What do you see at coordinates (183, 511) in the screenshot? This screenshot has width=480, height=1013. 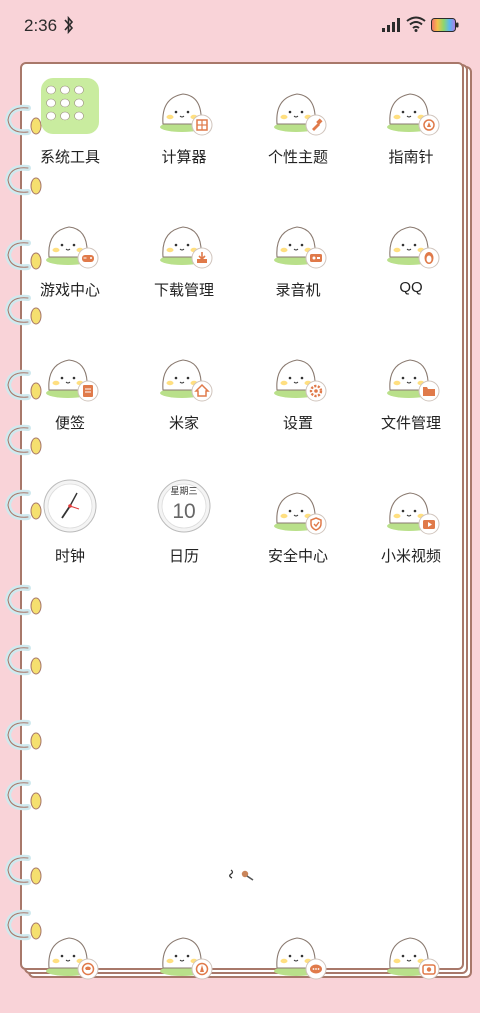 I see `calendar-day: 10` at bounding box center [183, 511].